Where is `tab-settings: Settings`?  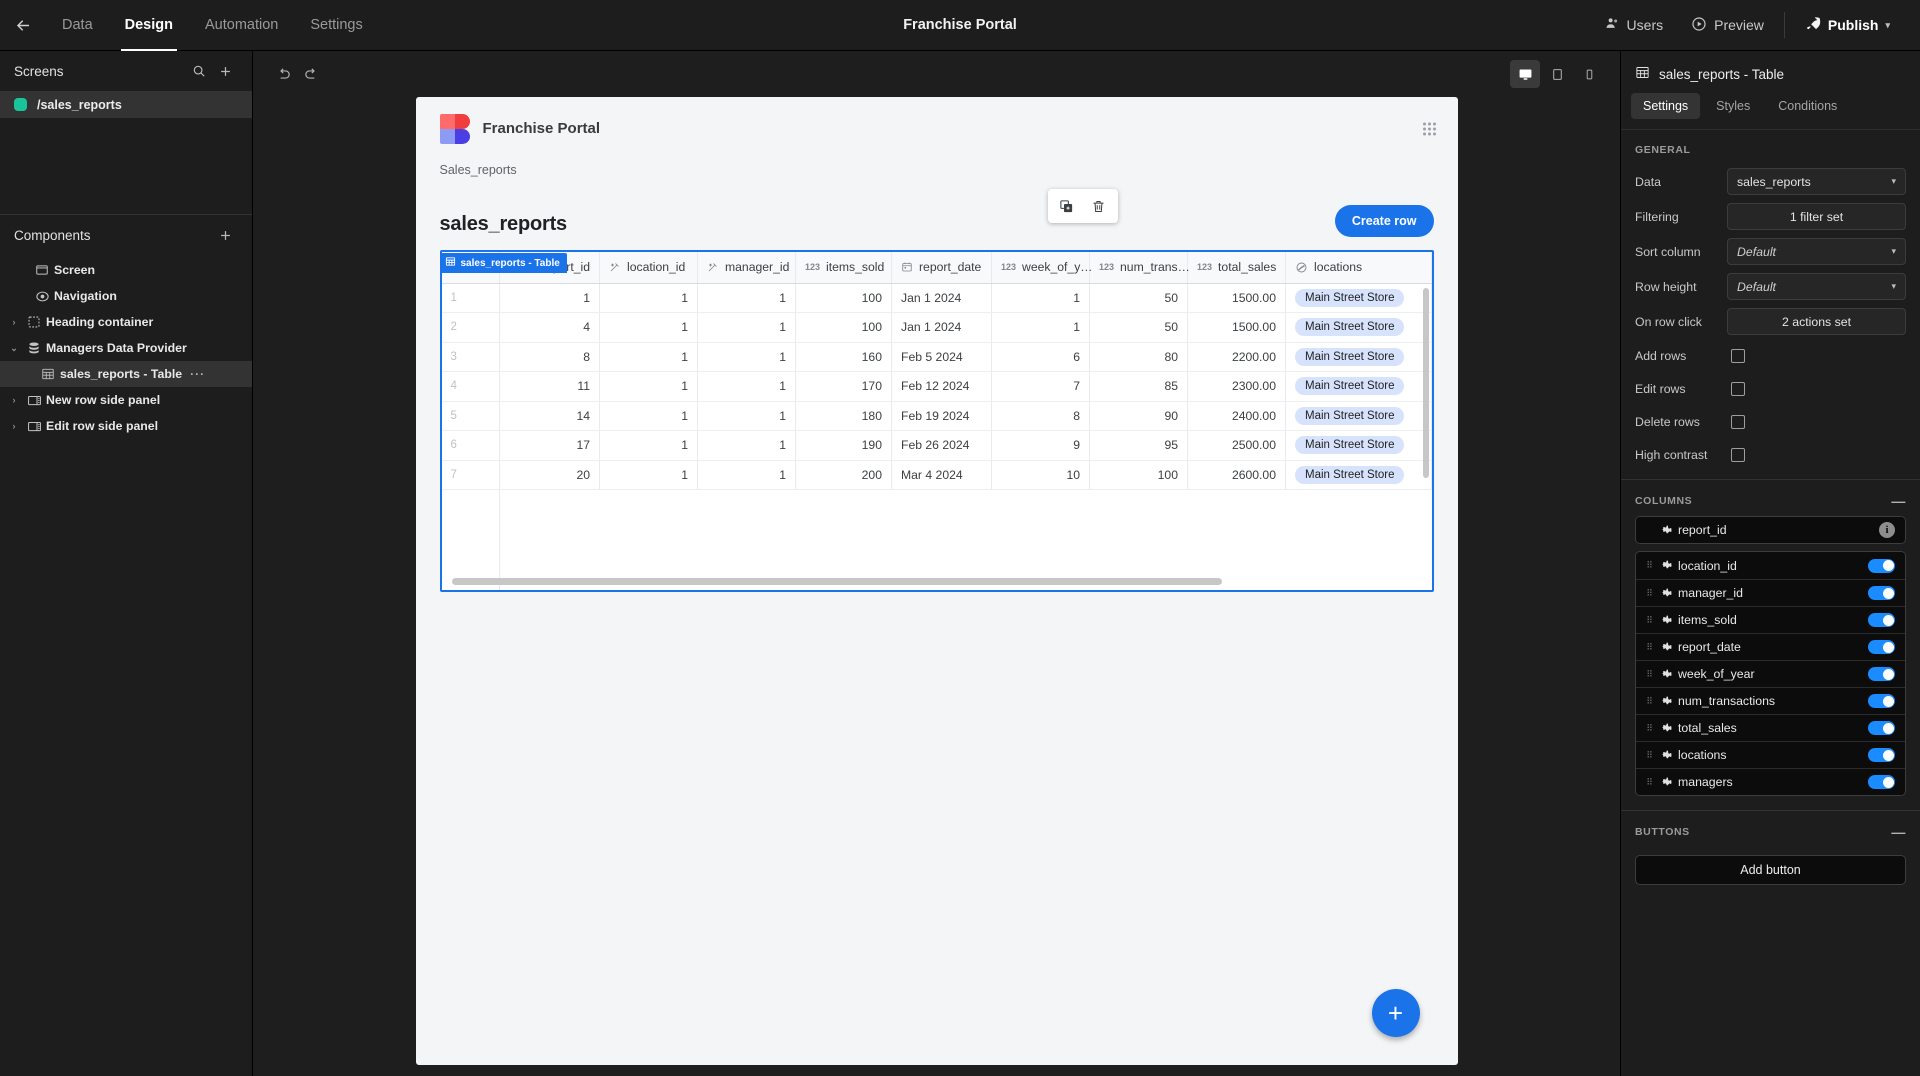 tab-settings: Settings is located at coordinates (1666, 106).